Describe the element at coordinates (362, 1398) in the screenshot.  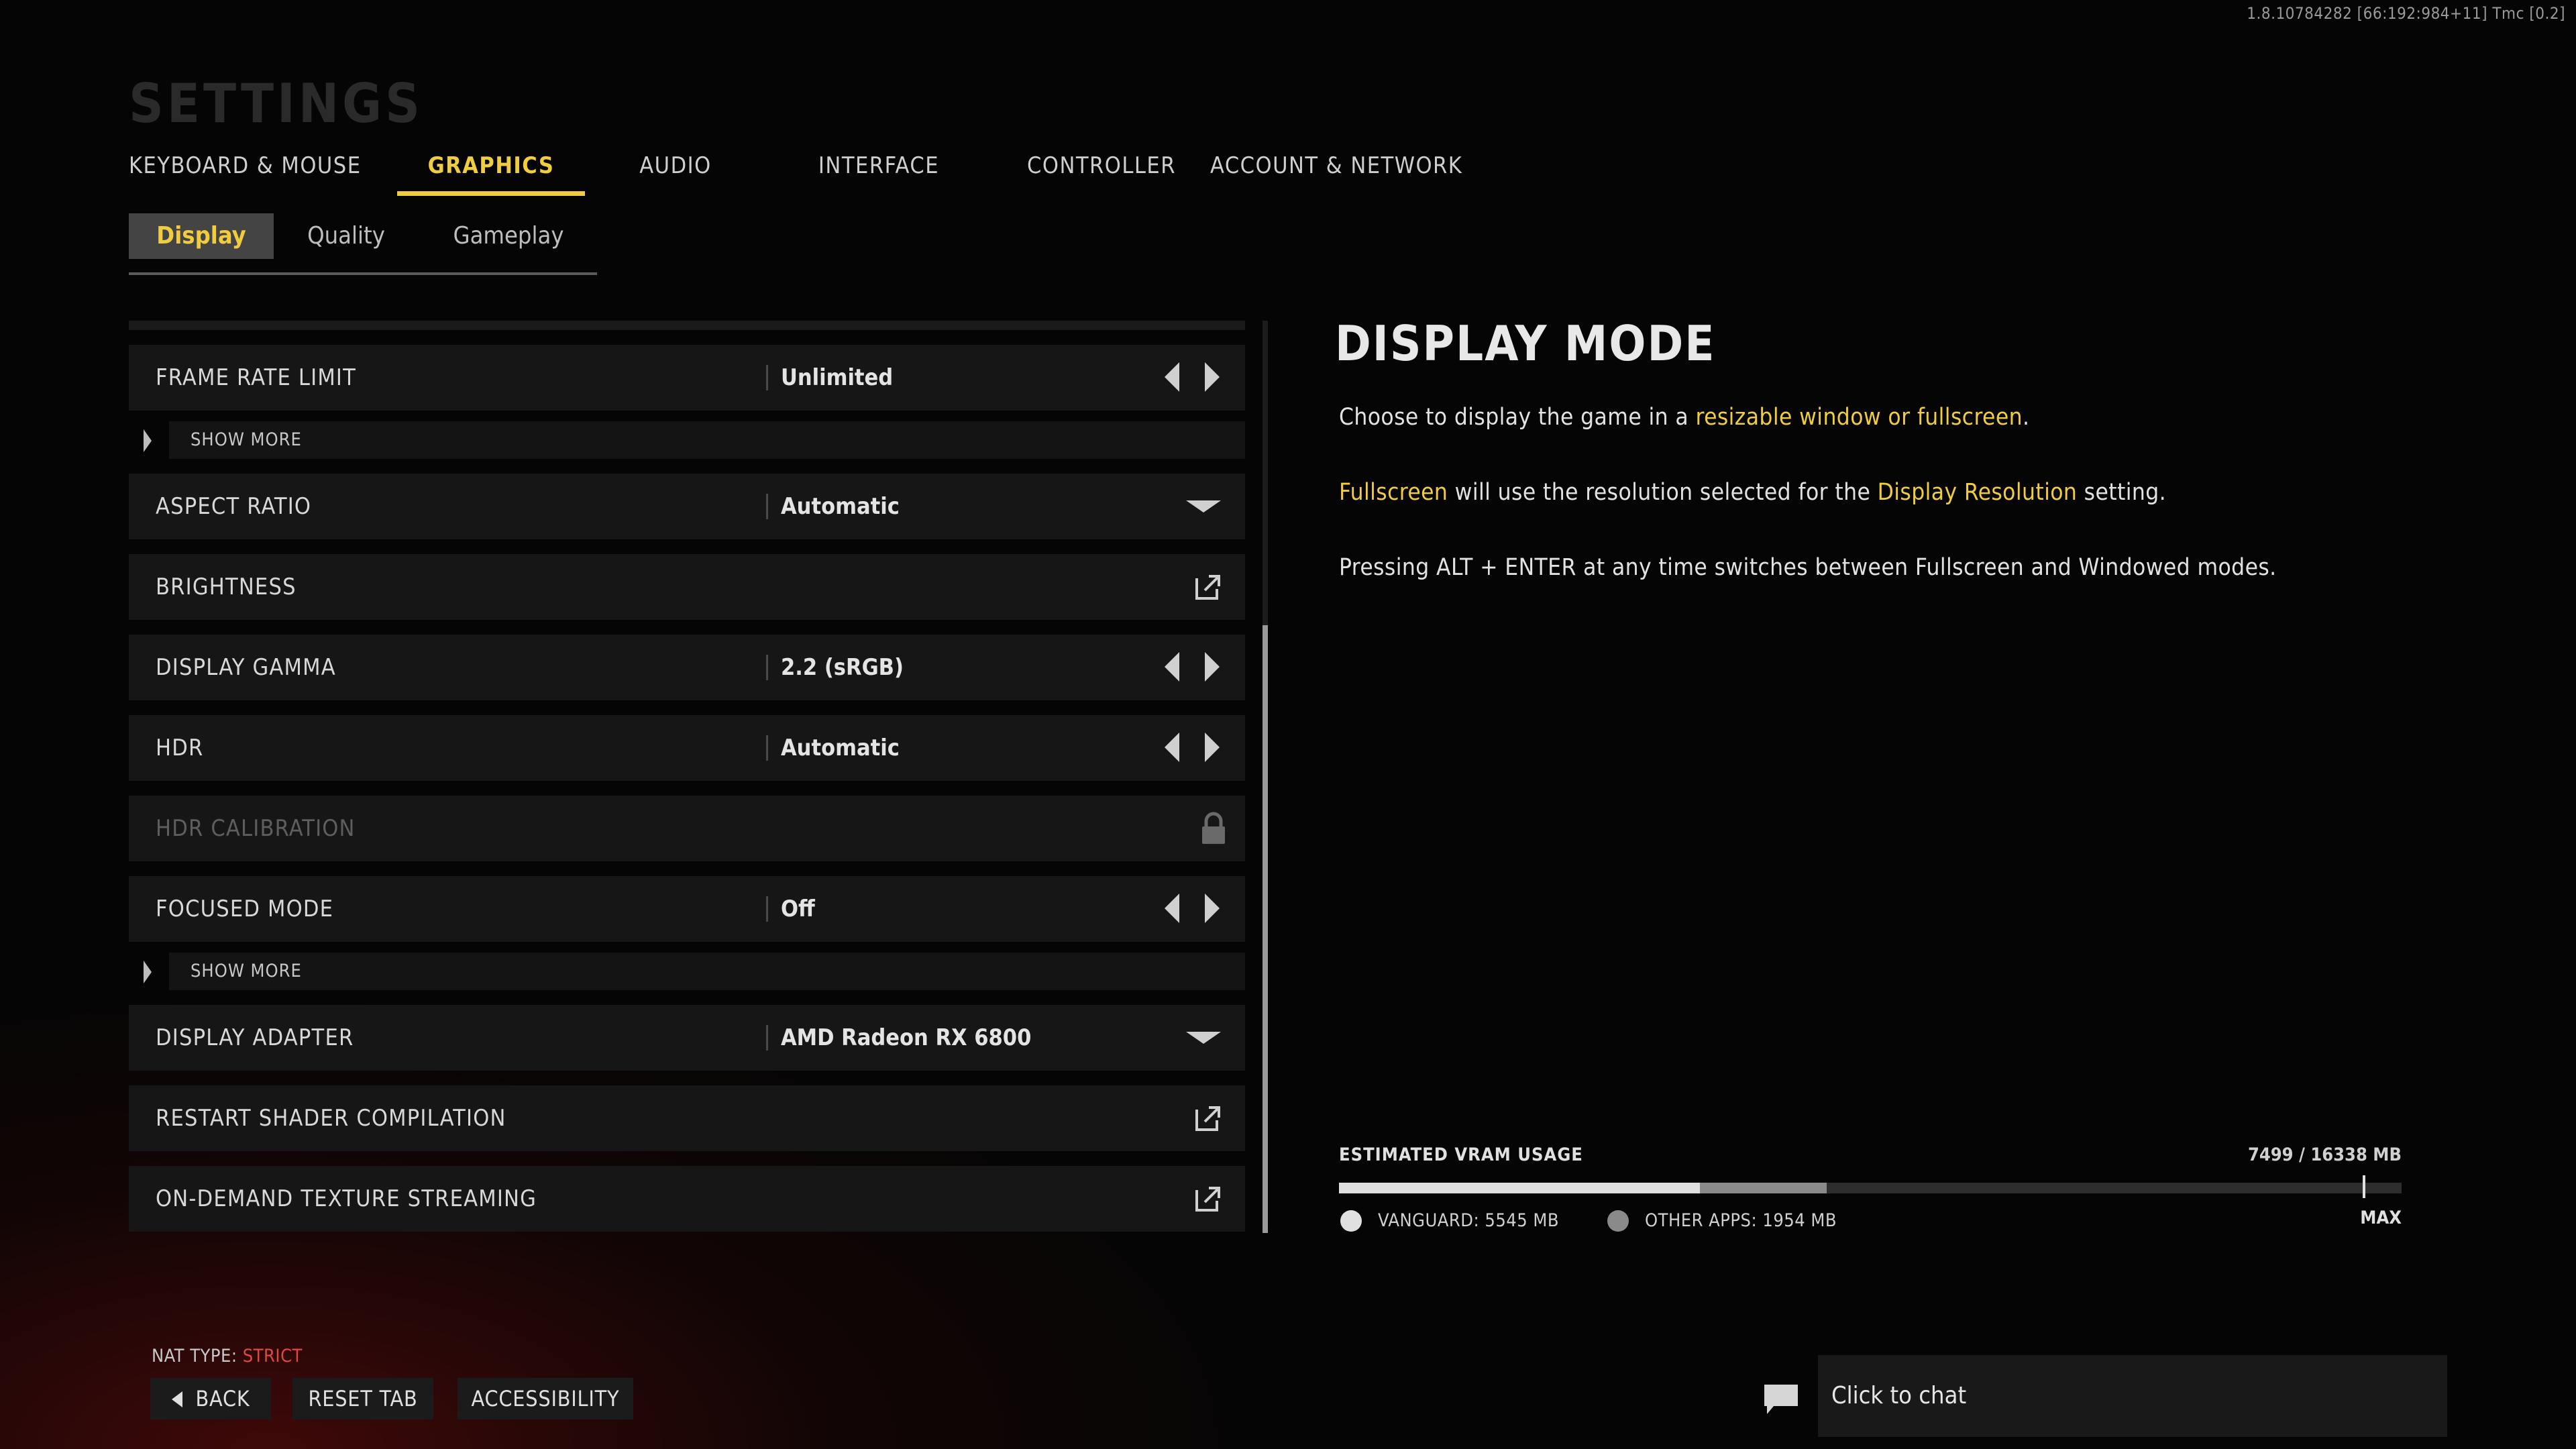
I see `reset-tab-button: RESET TAB` at that location.